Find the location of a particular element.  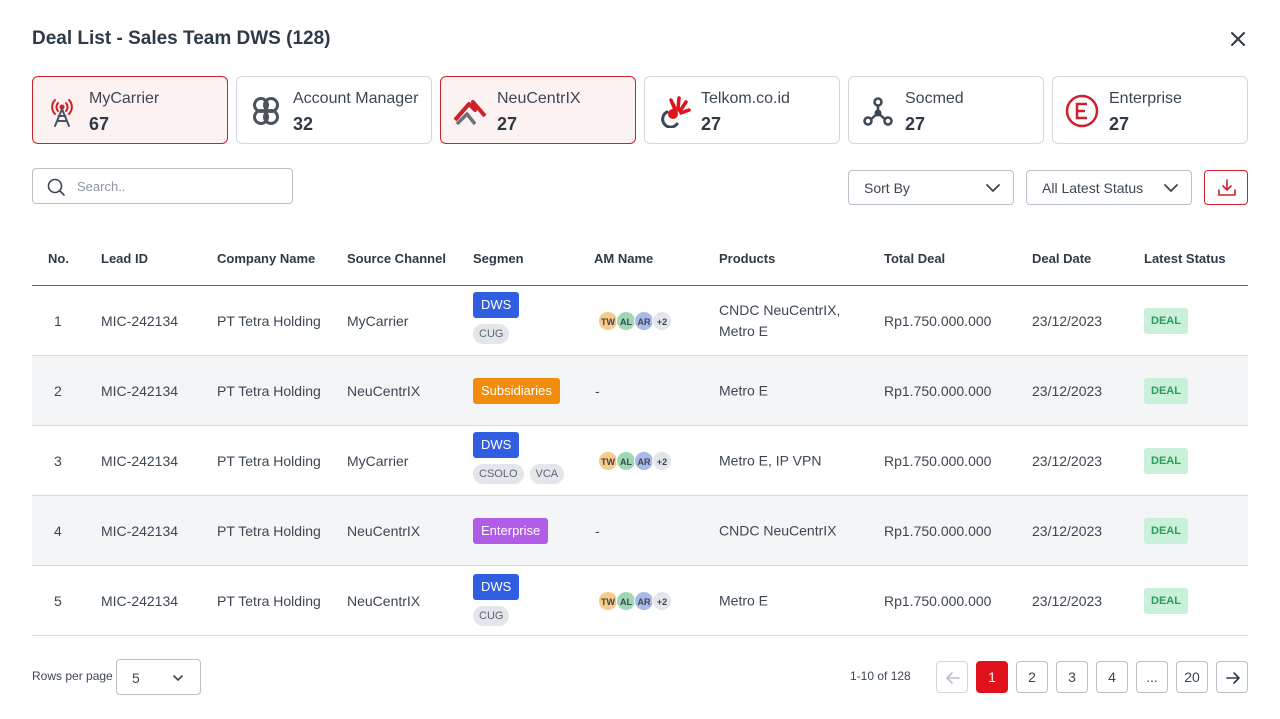

page-button-4: 4 is located at coordinates (1112, 677).